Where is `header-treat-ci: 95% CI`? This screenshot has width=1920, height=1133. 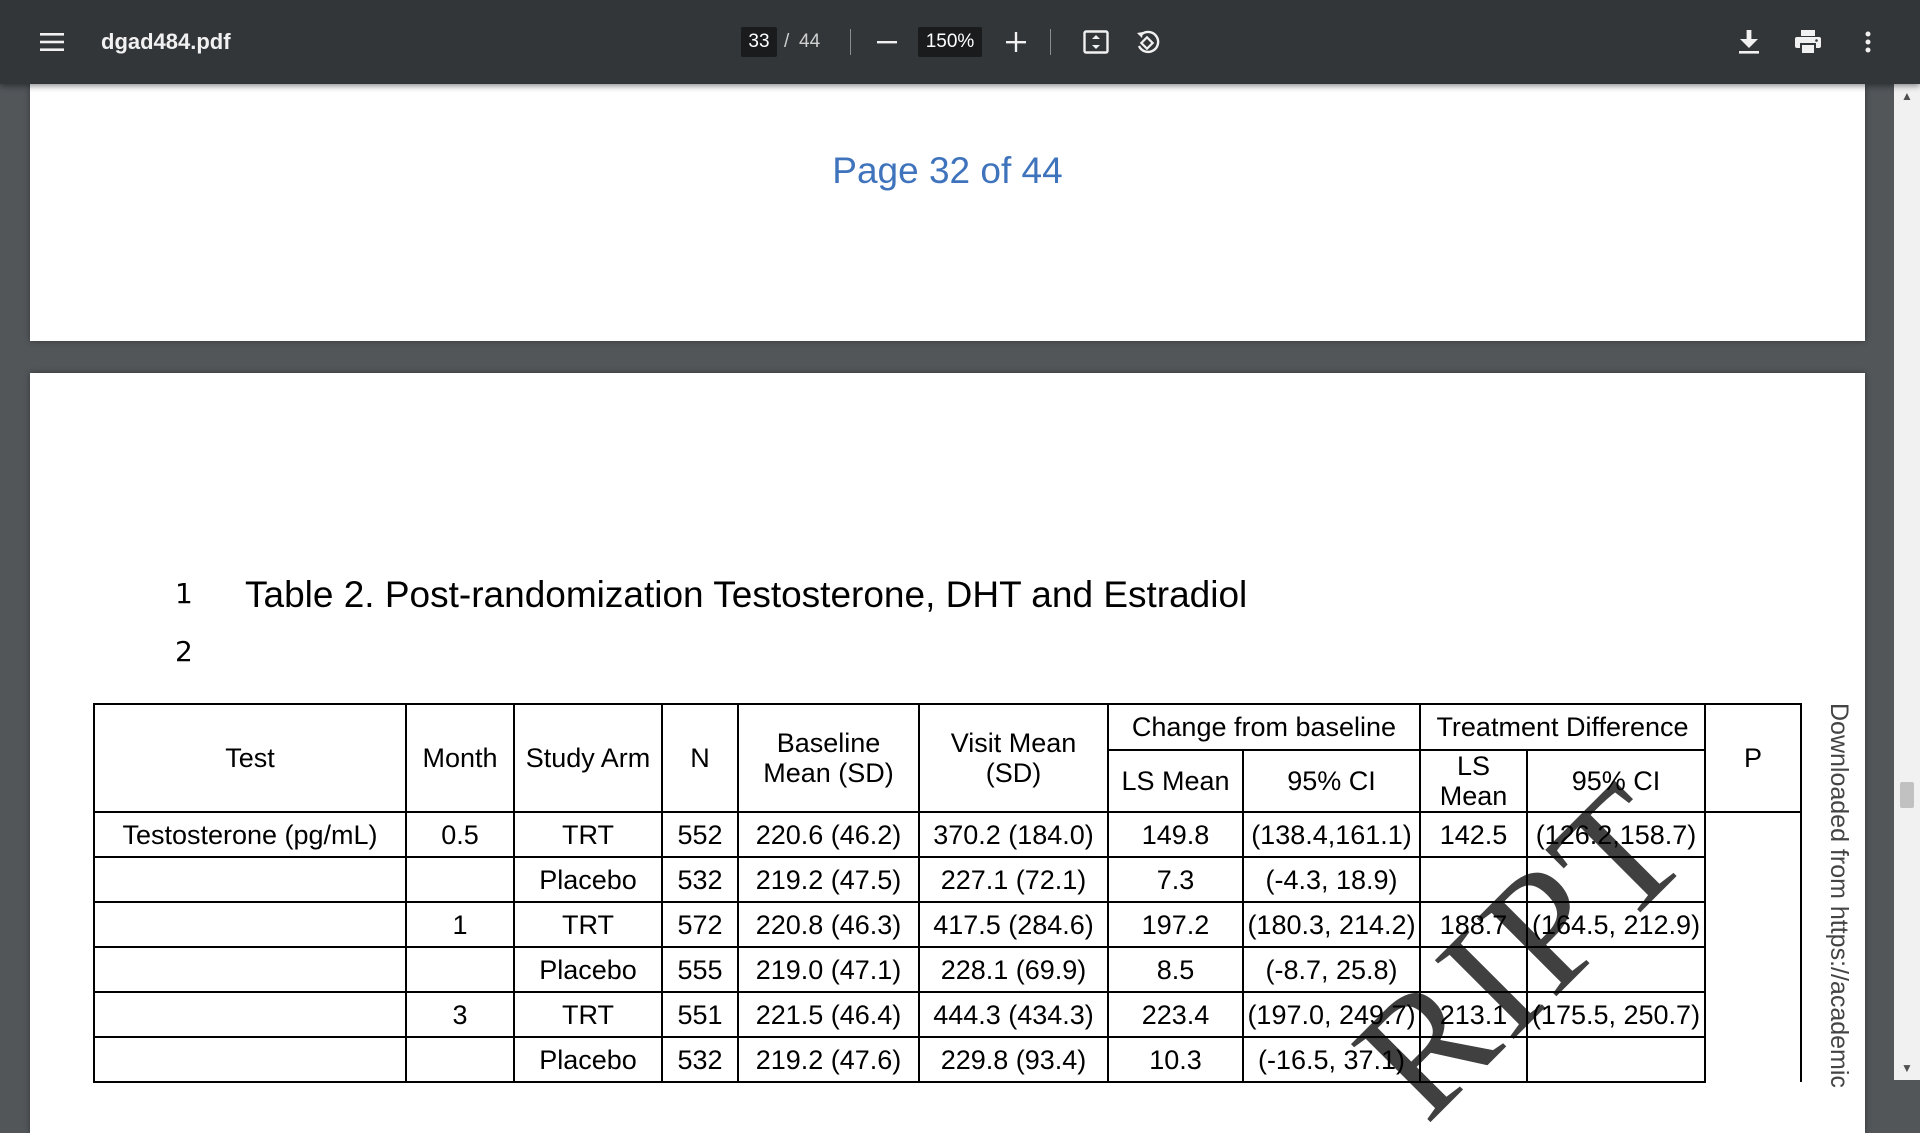 header-treat-ci: 95% CI is located at coordinates (1616, 781).